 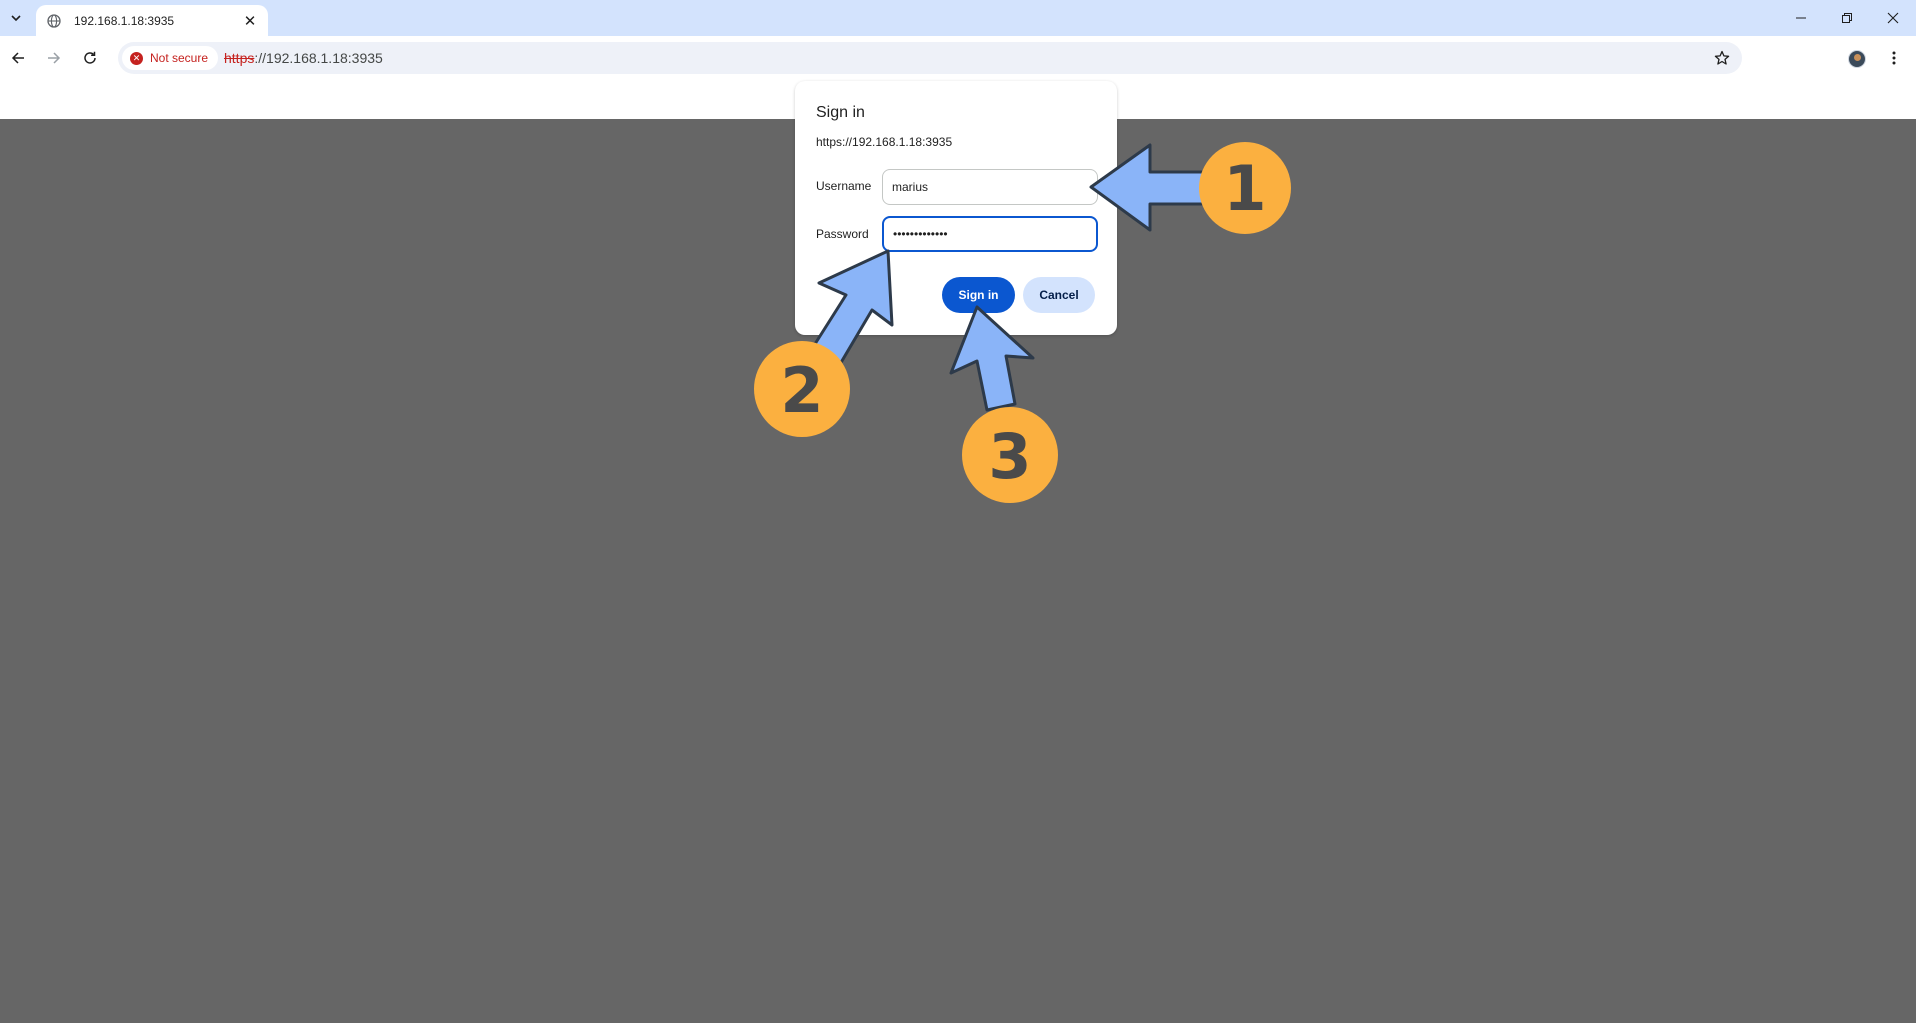 What do you see at coordinates (318, 58) in the screenshot?
I see `url-host: ://192.168.1.18:3935` at bounding box center [318, 58].